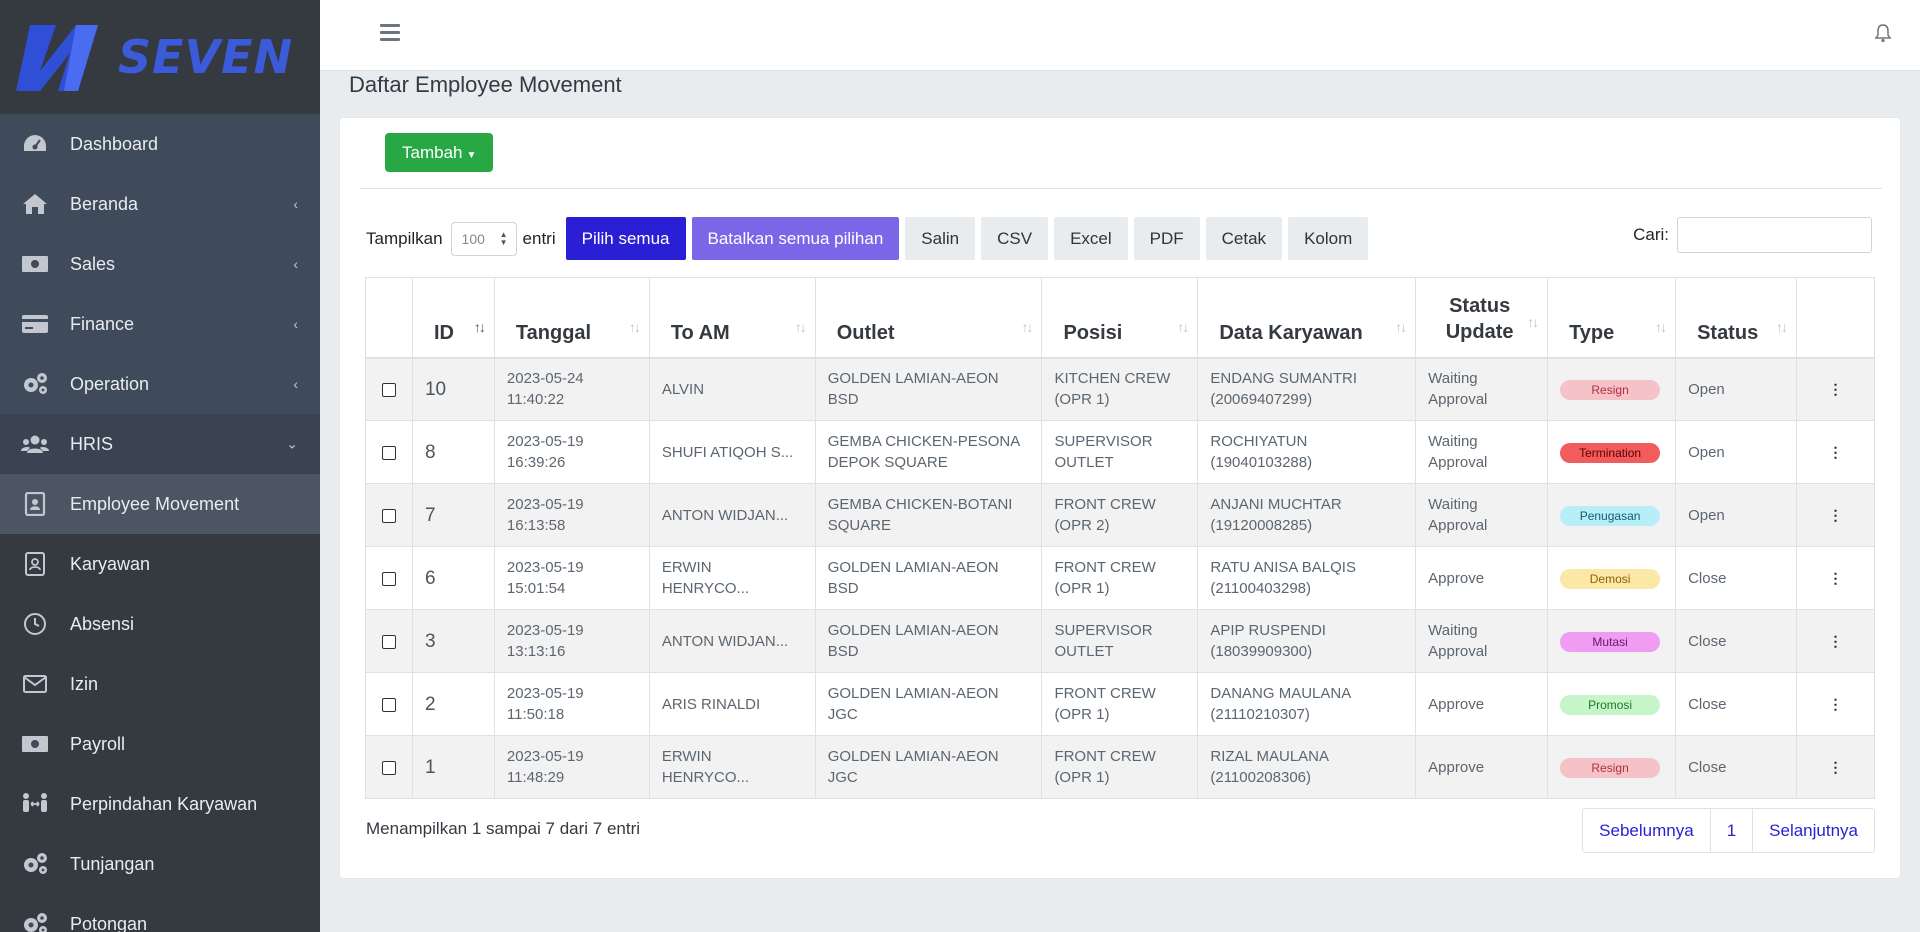  I want to click on excel-button: Excel, so click(1091, 238).